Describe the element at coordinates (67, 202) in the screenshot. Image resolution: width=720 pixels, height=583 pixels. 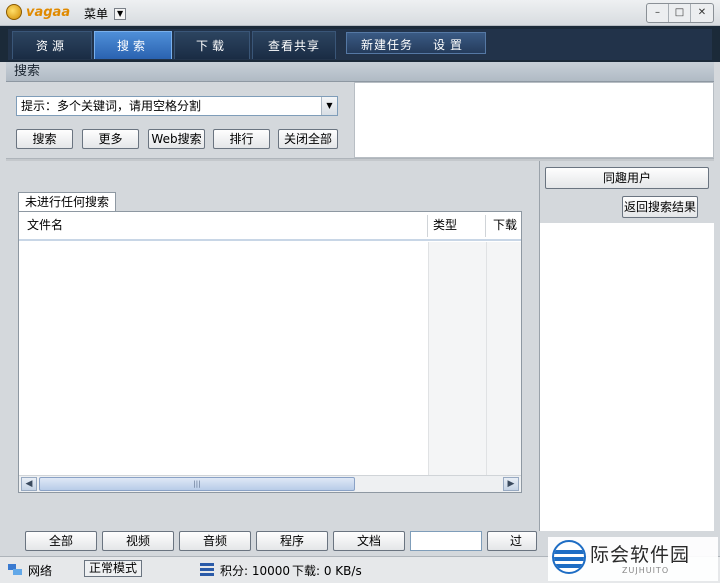
I see `results-tab: 未进行任何搜索` at that location.